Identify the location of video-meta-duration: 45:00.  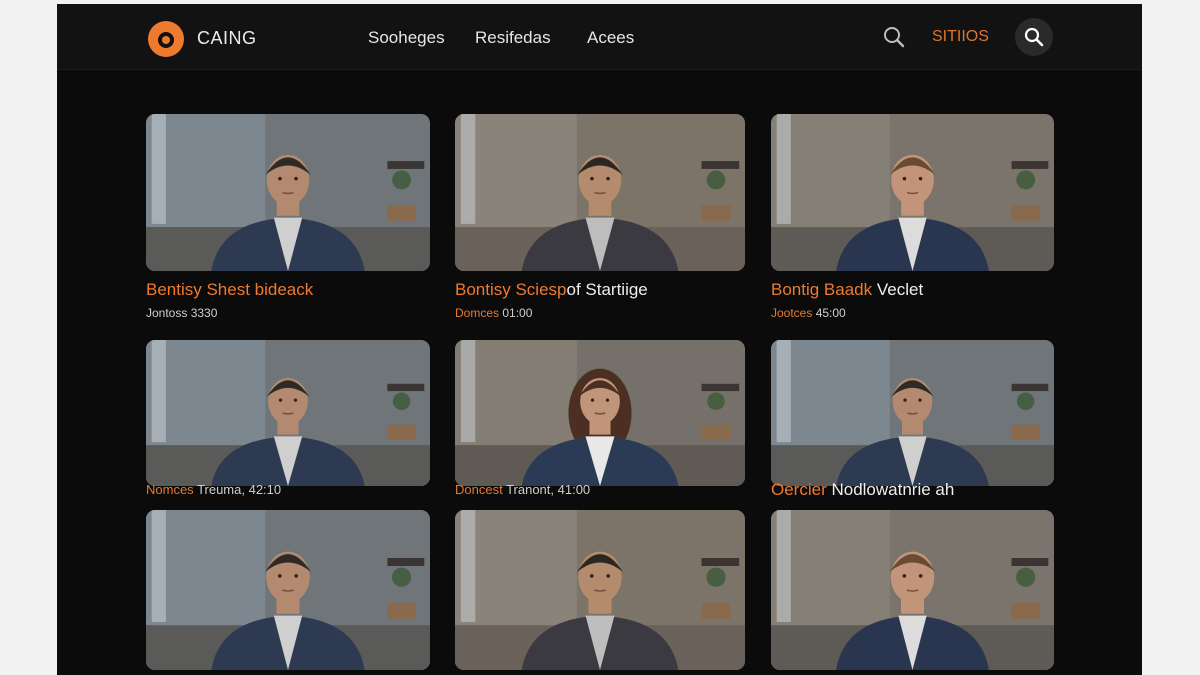
(829, 313).